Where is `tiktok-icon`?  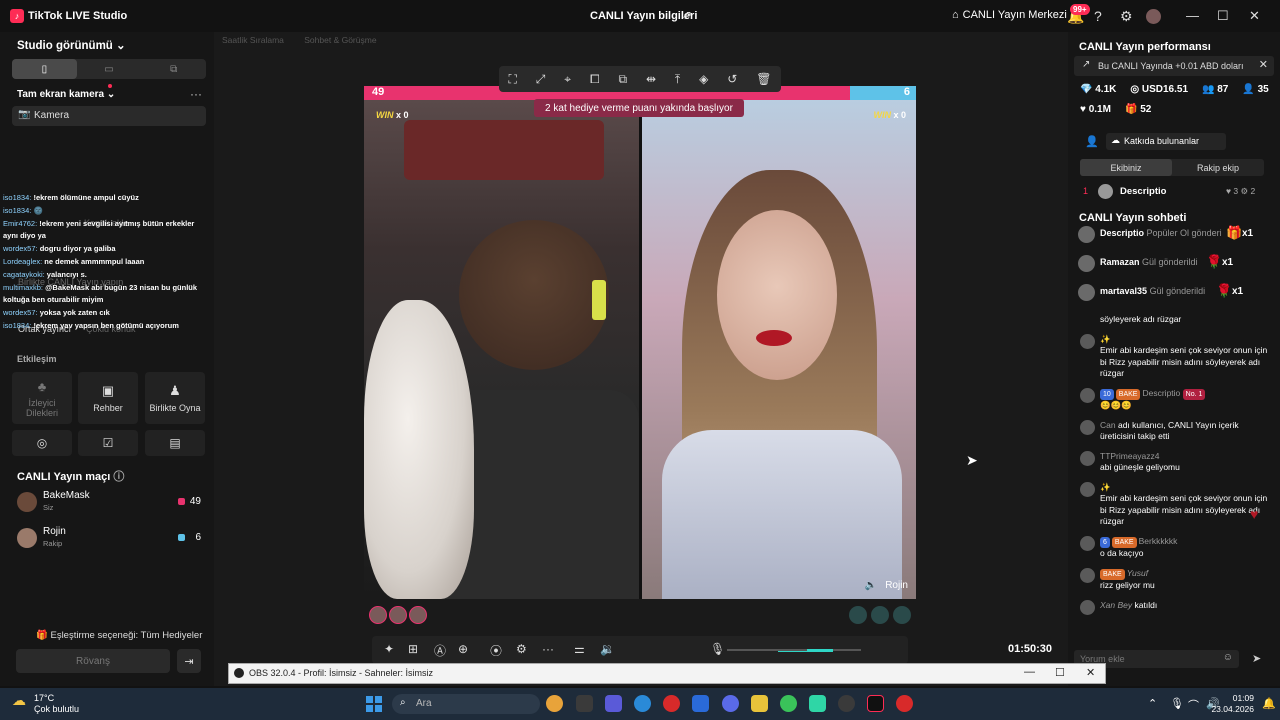
tiktok-icon is located at coordinates (875, 703).